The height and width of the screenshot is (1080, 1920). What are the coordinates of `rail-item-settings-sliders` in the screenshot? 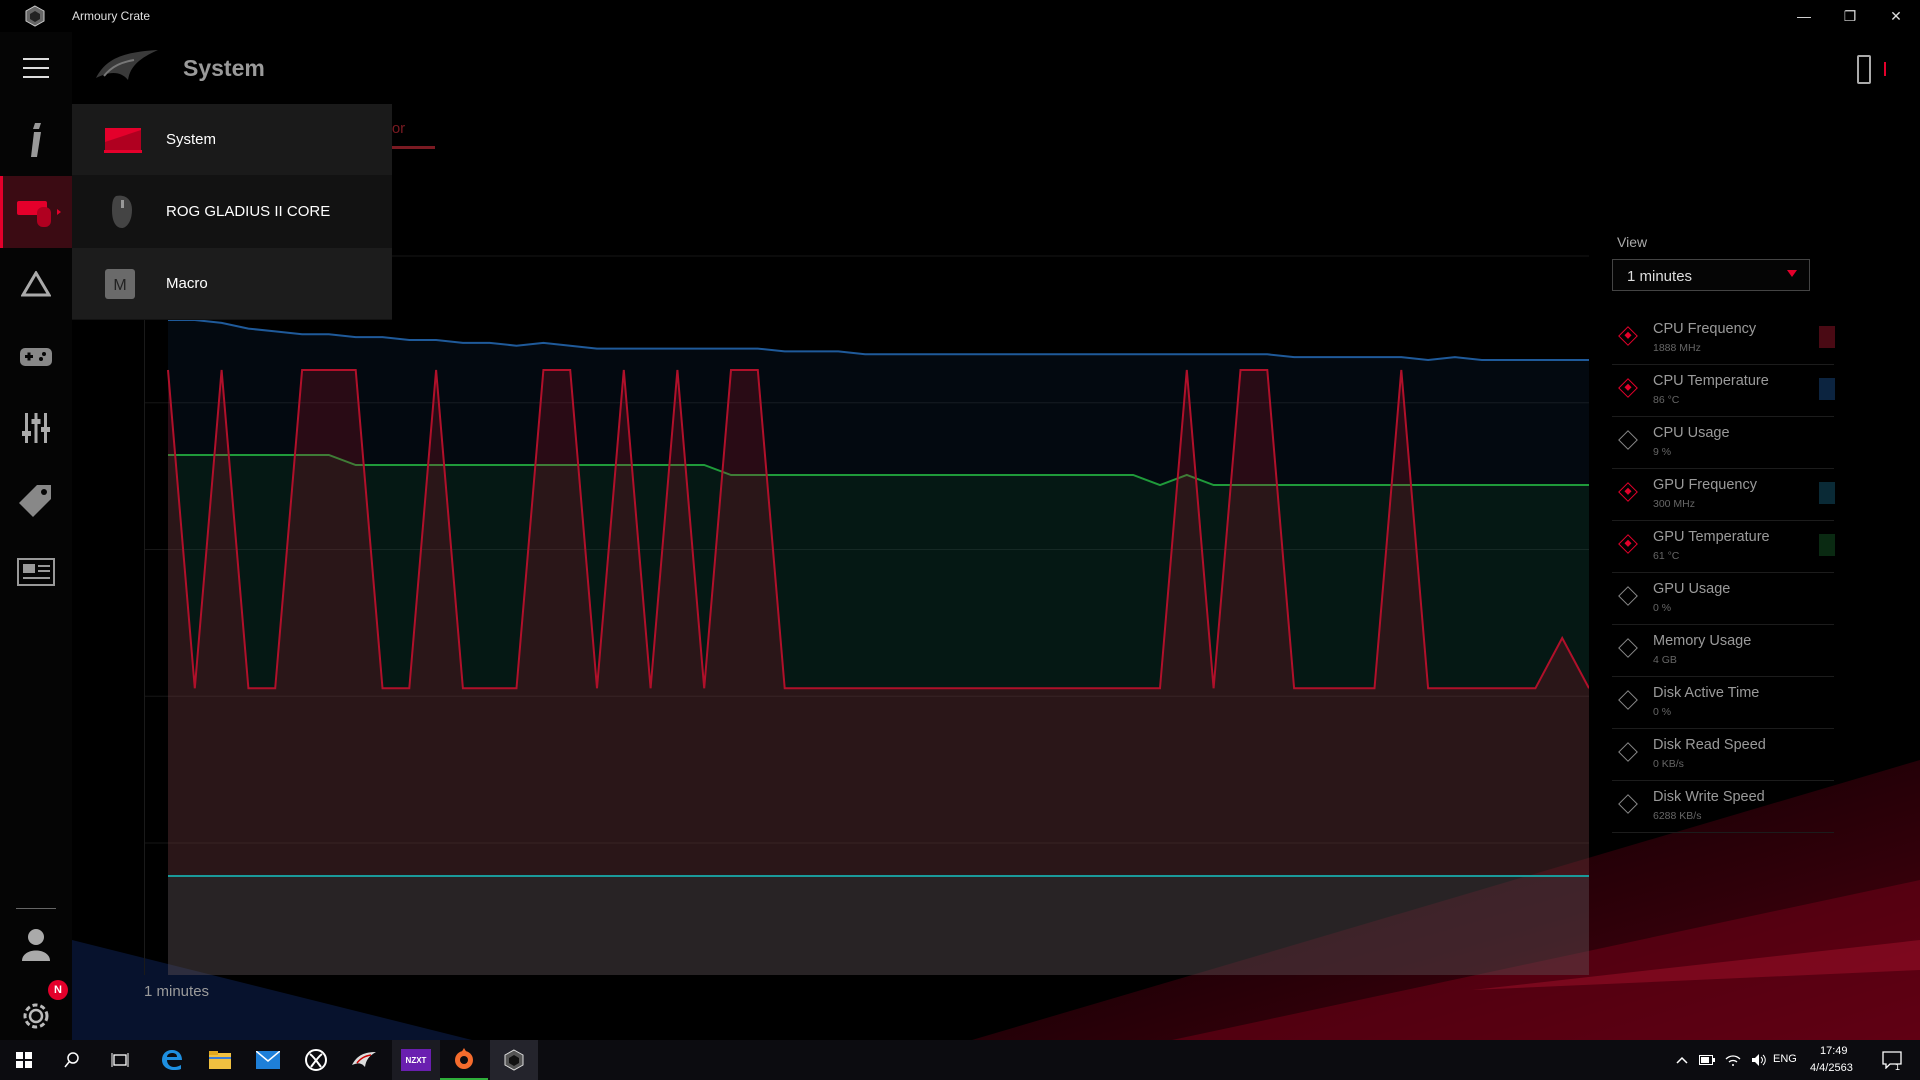 It's located at (36, 428).